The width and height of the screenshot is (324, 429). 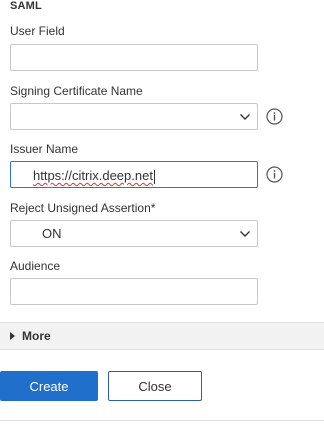 I want to click on divider, so click(x=162, y=420).